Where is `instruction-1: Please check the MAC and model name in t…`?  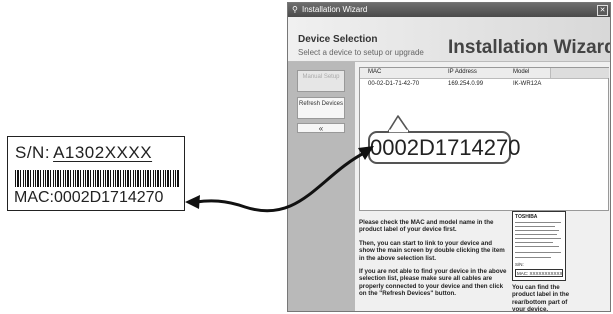
instruction-1: Please check the MAC and model name in t… is located at coordinates (426, 226).